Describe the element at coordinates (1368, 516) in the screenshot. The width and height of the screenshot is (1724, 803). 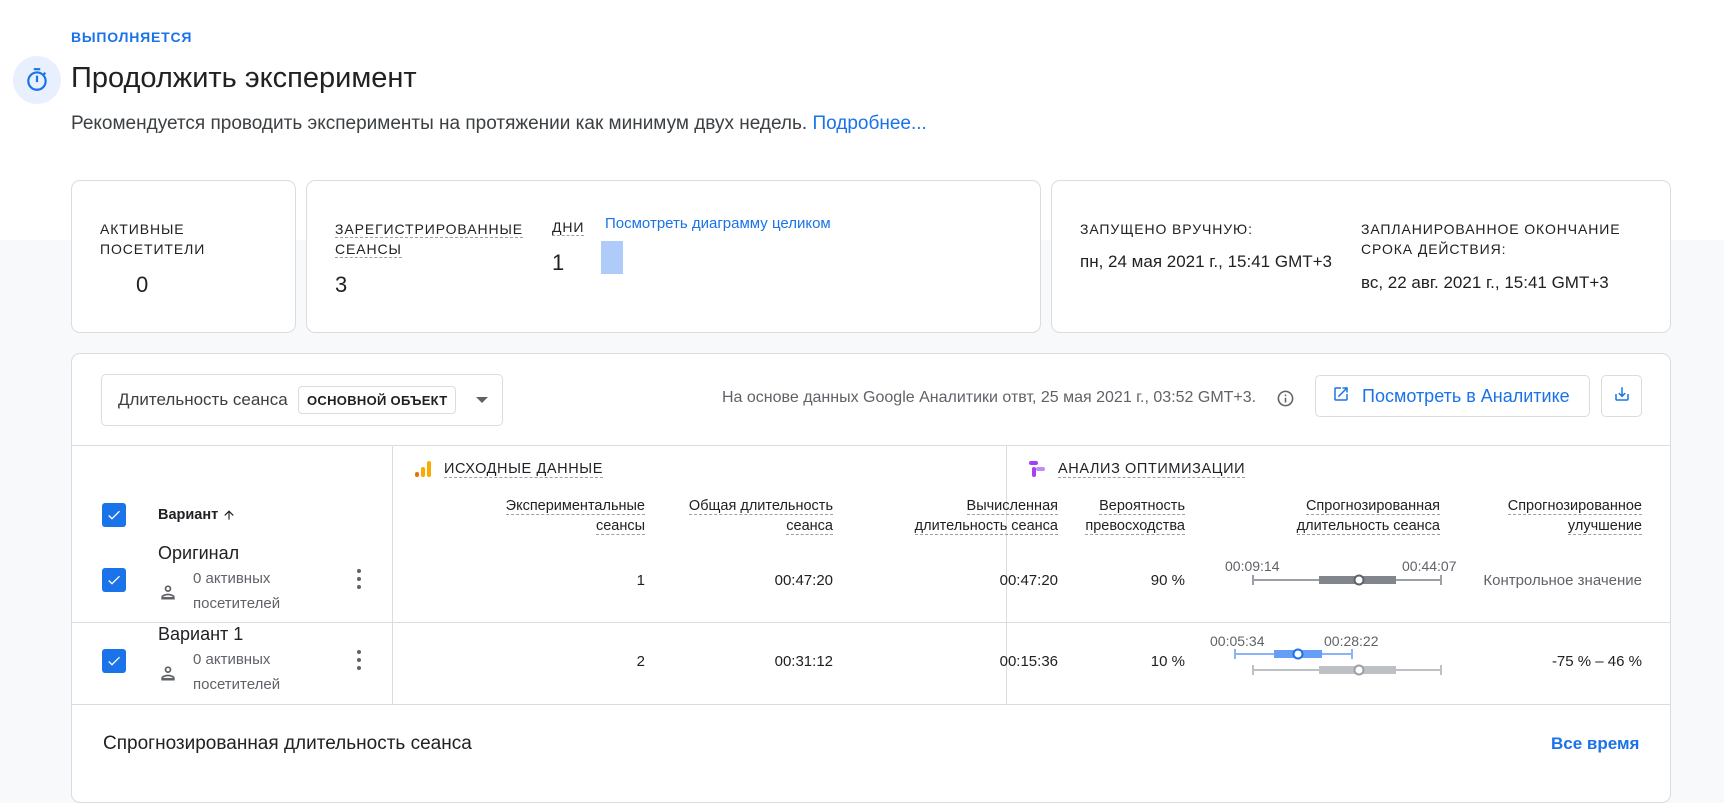
I see `col-predicted-duration: Спрогнозированная длительность сеанса` at that location.